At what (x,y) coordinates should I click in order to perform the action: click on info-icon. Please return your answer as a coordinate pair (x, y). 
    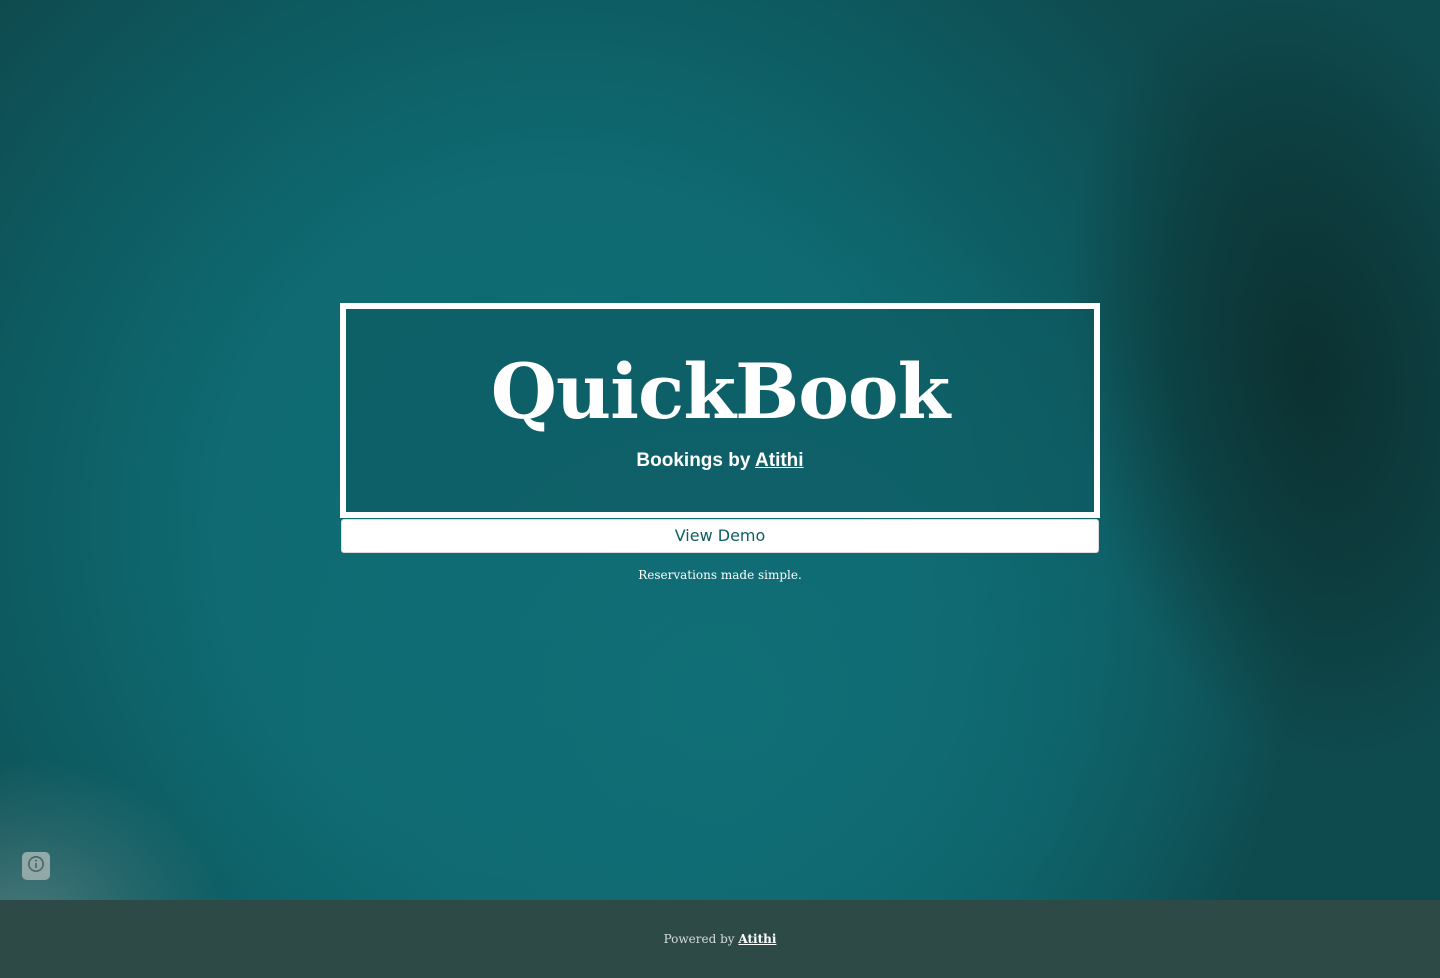
    Looking at the image, I should click on (36, 866).